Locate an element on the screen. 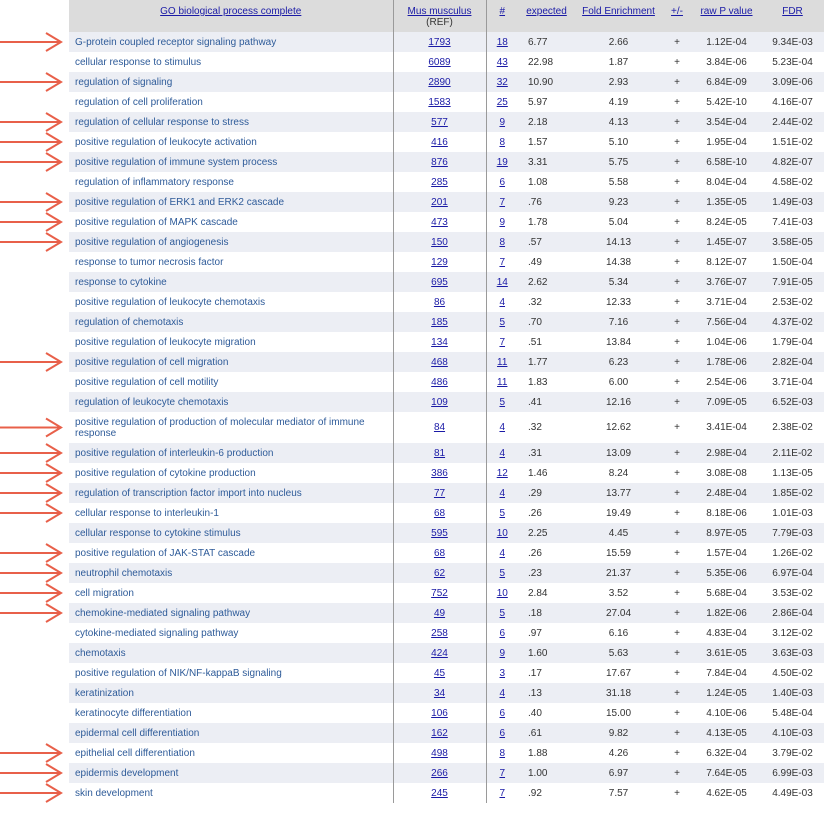 This screenshot has width=824, height=814. reference-count-link: 752 is located at coordinates (439, 593).